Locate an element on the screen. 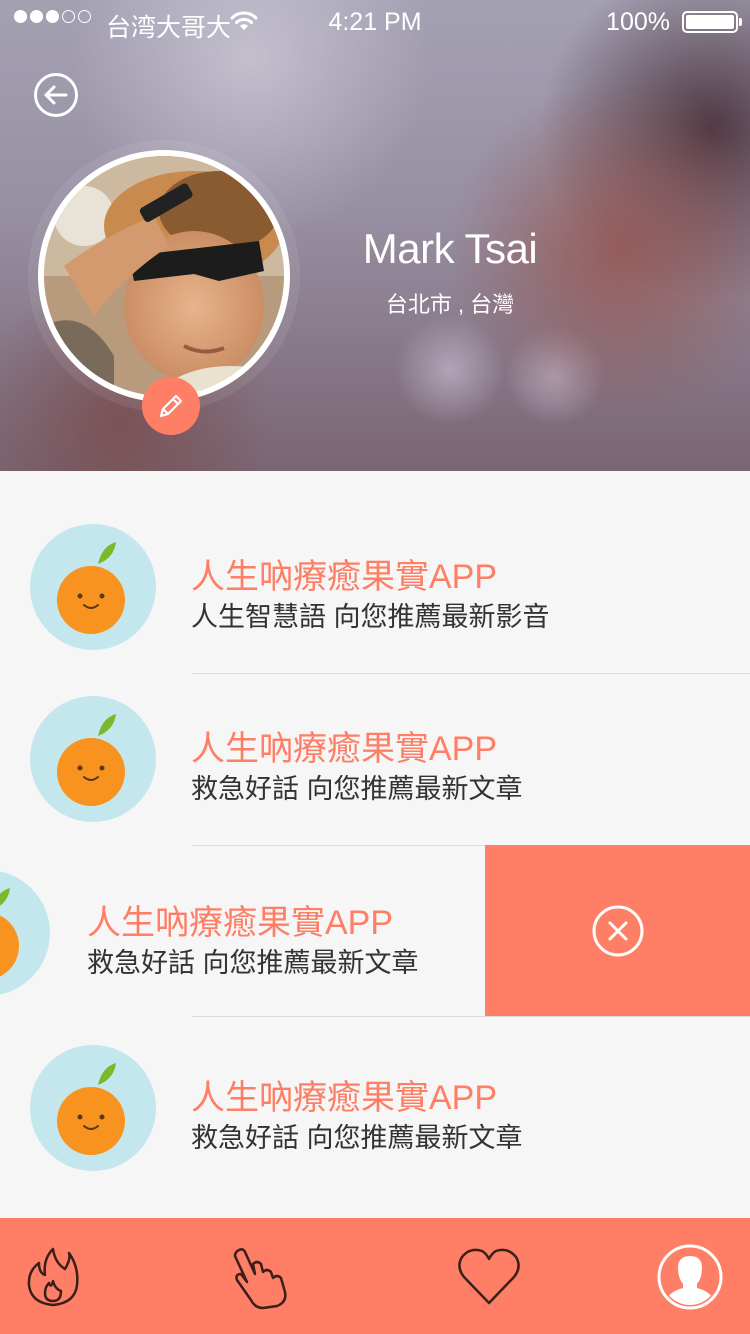 This screenshot has height=1334, width=750. list-item: 人生吶療癒果實APP 人生智慧語 向您推薦最新影音 is located at coordinates (375, 560).